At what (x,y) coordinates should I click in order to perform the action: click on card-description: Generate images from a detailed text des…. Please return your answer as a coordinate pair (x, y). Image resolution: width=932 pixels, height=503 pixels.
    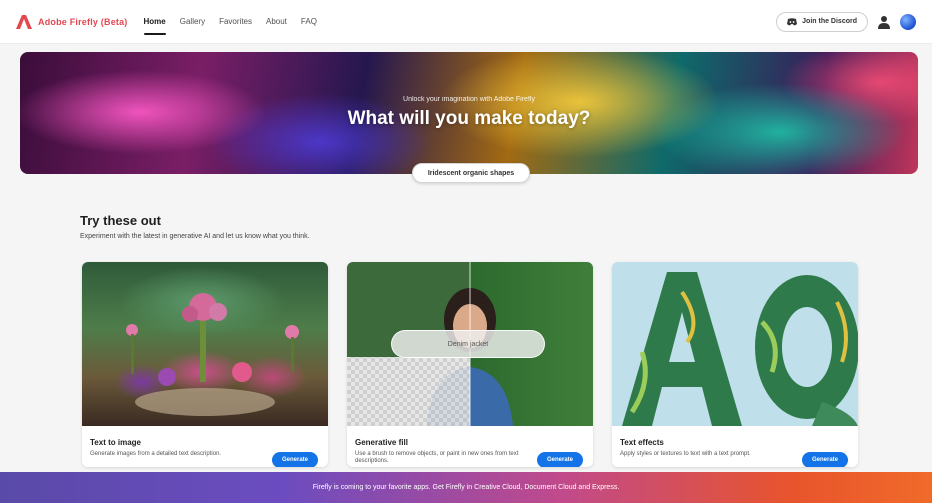
    Looking at the image, I should click on (156, 454).